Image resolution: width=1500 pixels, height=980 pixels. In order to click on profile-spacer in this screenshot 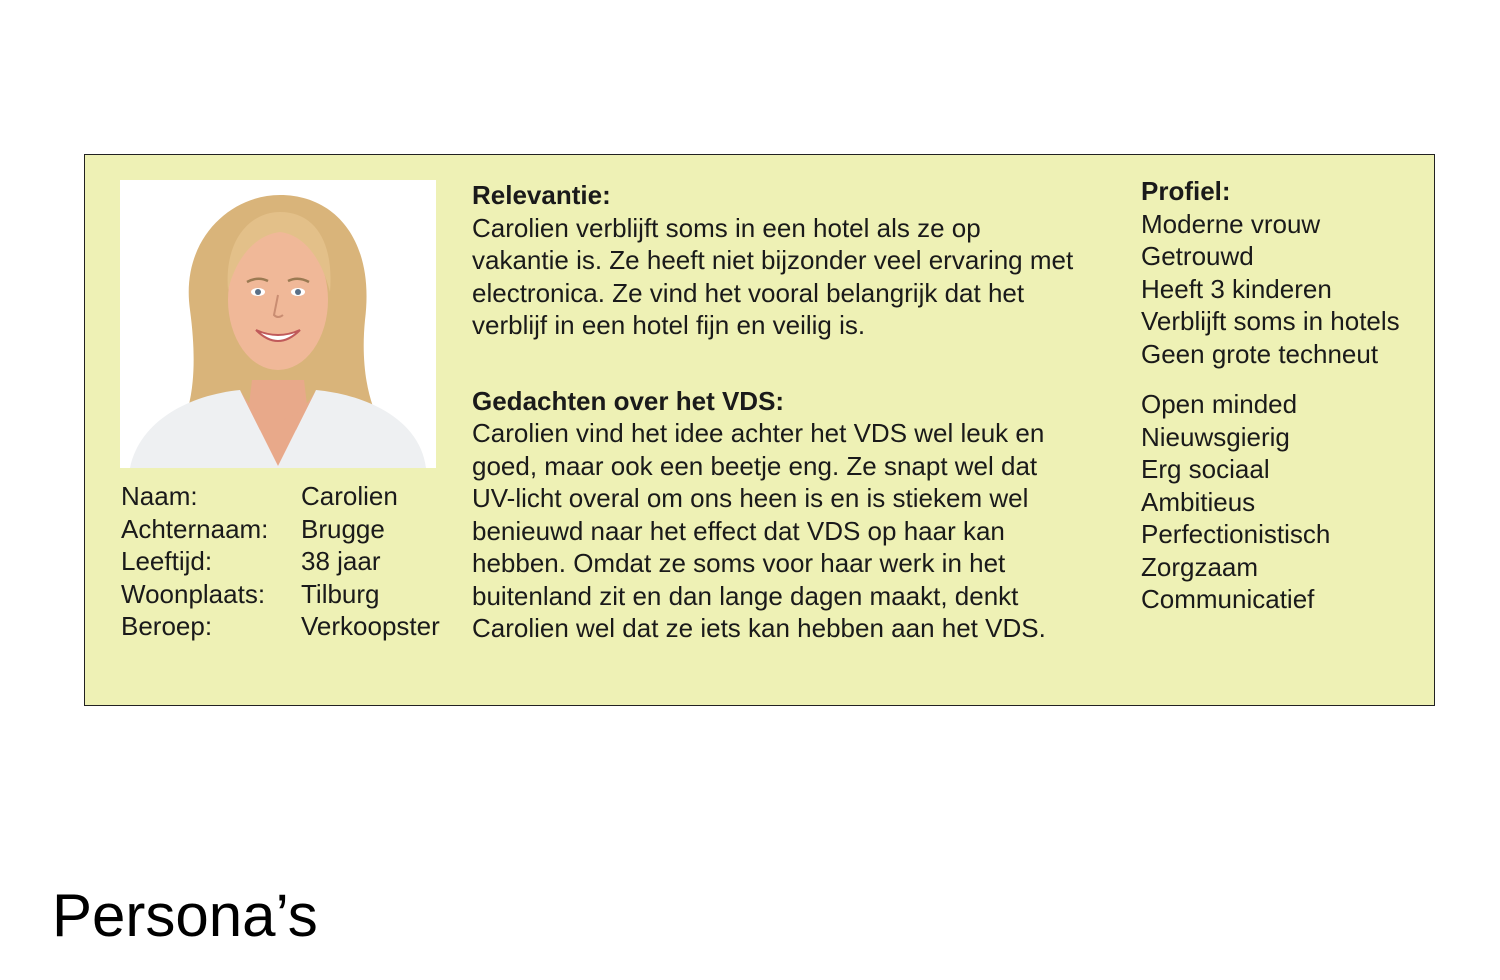, I will do `click(1286, 379)`.